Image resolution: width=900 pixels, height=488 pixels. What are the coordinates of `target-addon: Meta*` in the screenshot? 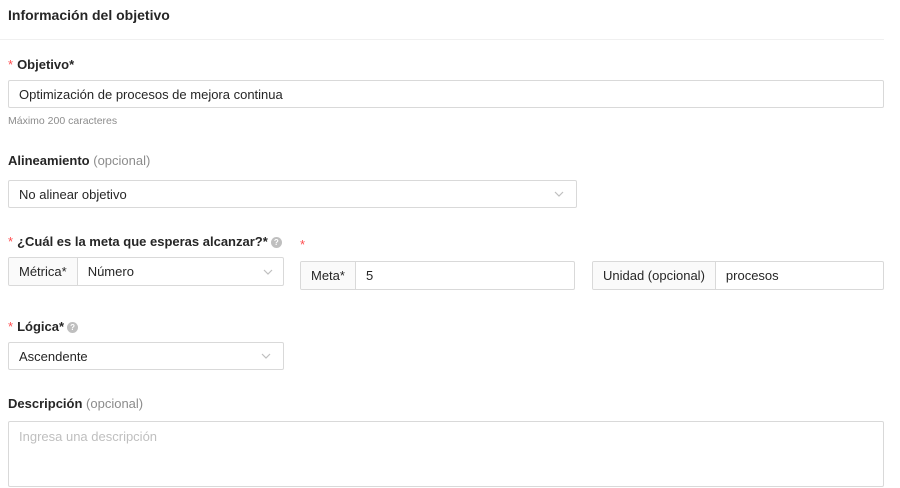 It's located at (328, 275).